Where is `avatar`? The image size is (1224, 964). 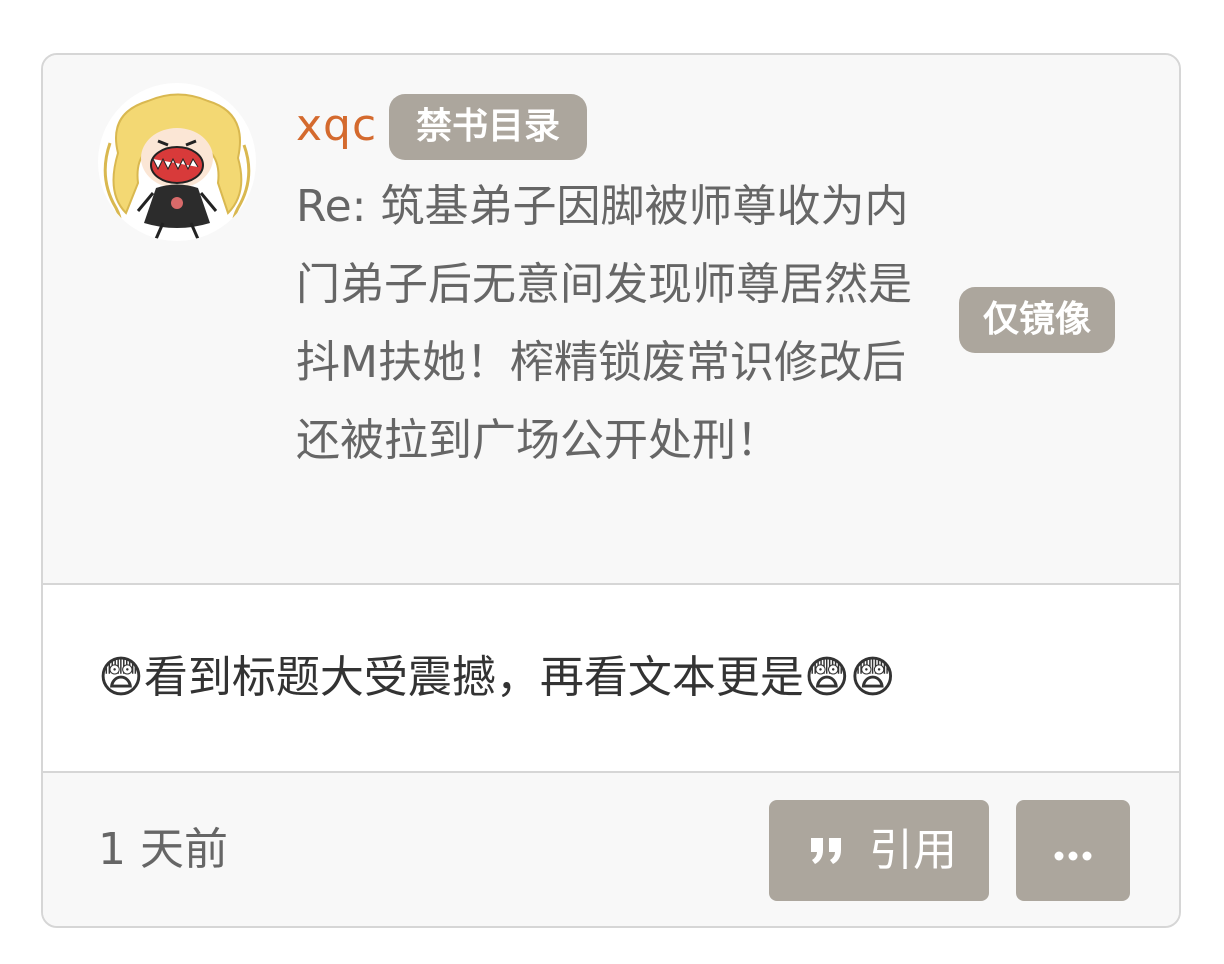
avatar is located at coordinates (177, 162).